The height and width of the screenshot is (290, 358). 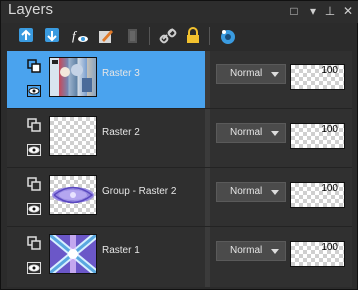 What do you see at coordinates (52, 36) in the screenshot?
I see `merge-down-icon` at bounding box center [52, 36].